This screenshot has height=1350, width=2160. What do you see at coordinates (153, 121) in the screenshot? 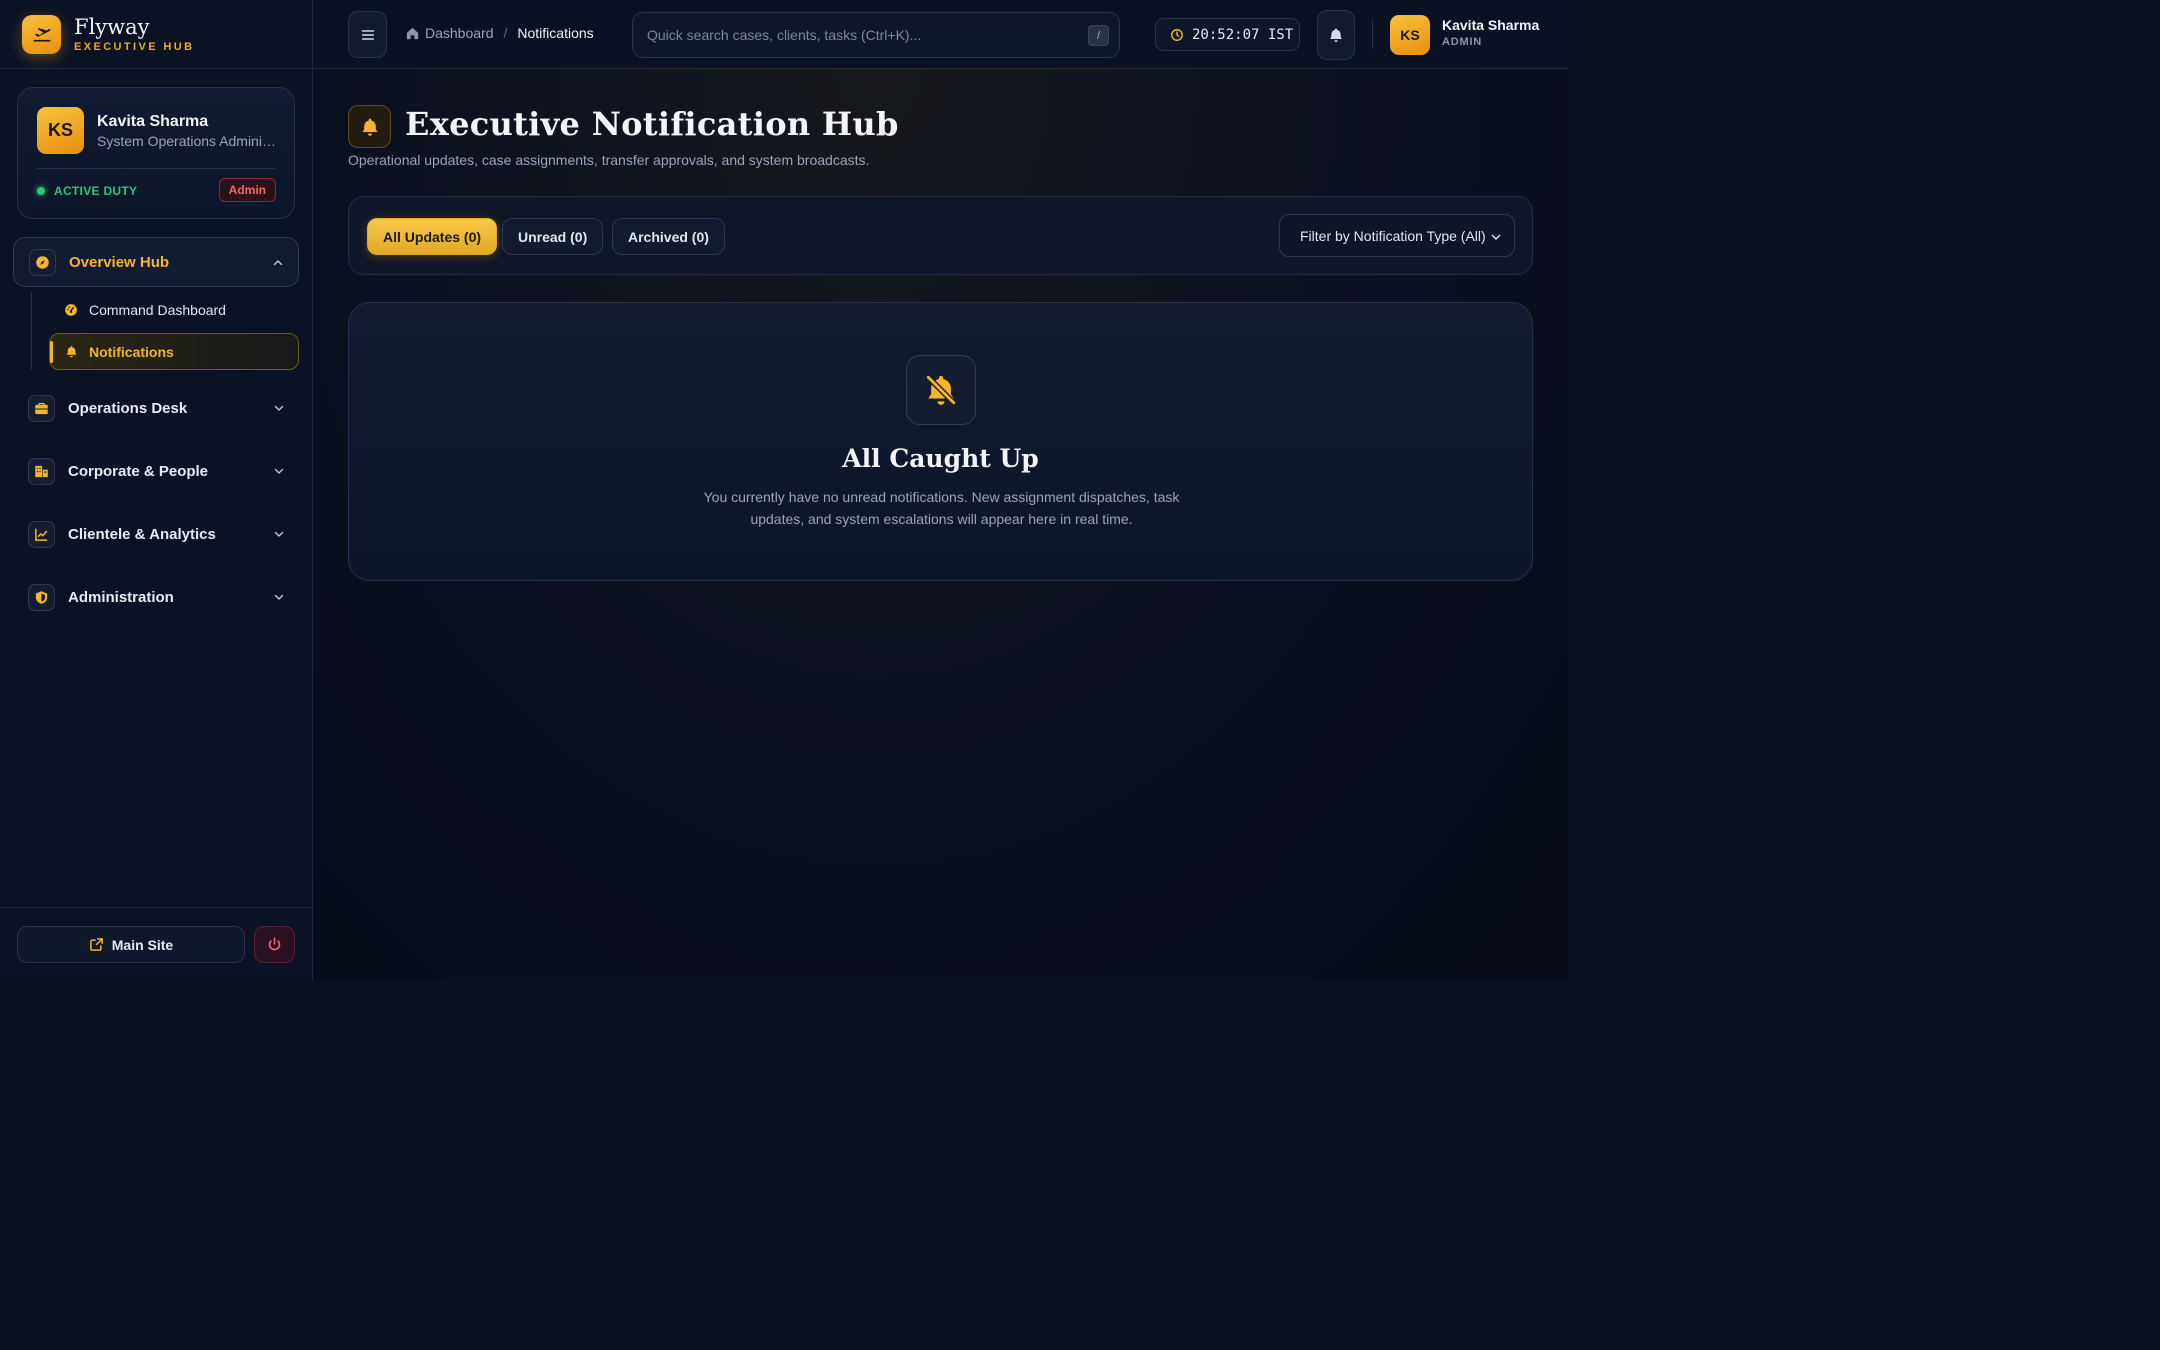
I see `profile-name: Kavita Sharma` at bounding box center [153, 121].